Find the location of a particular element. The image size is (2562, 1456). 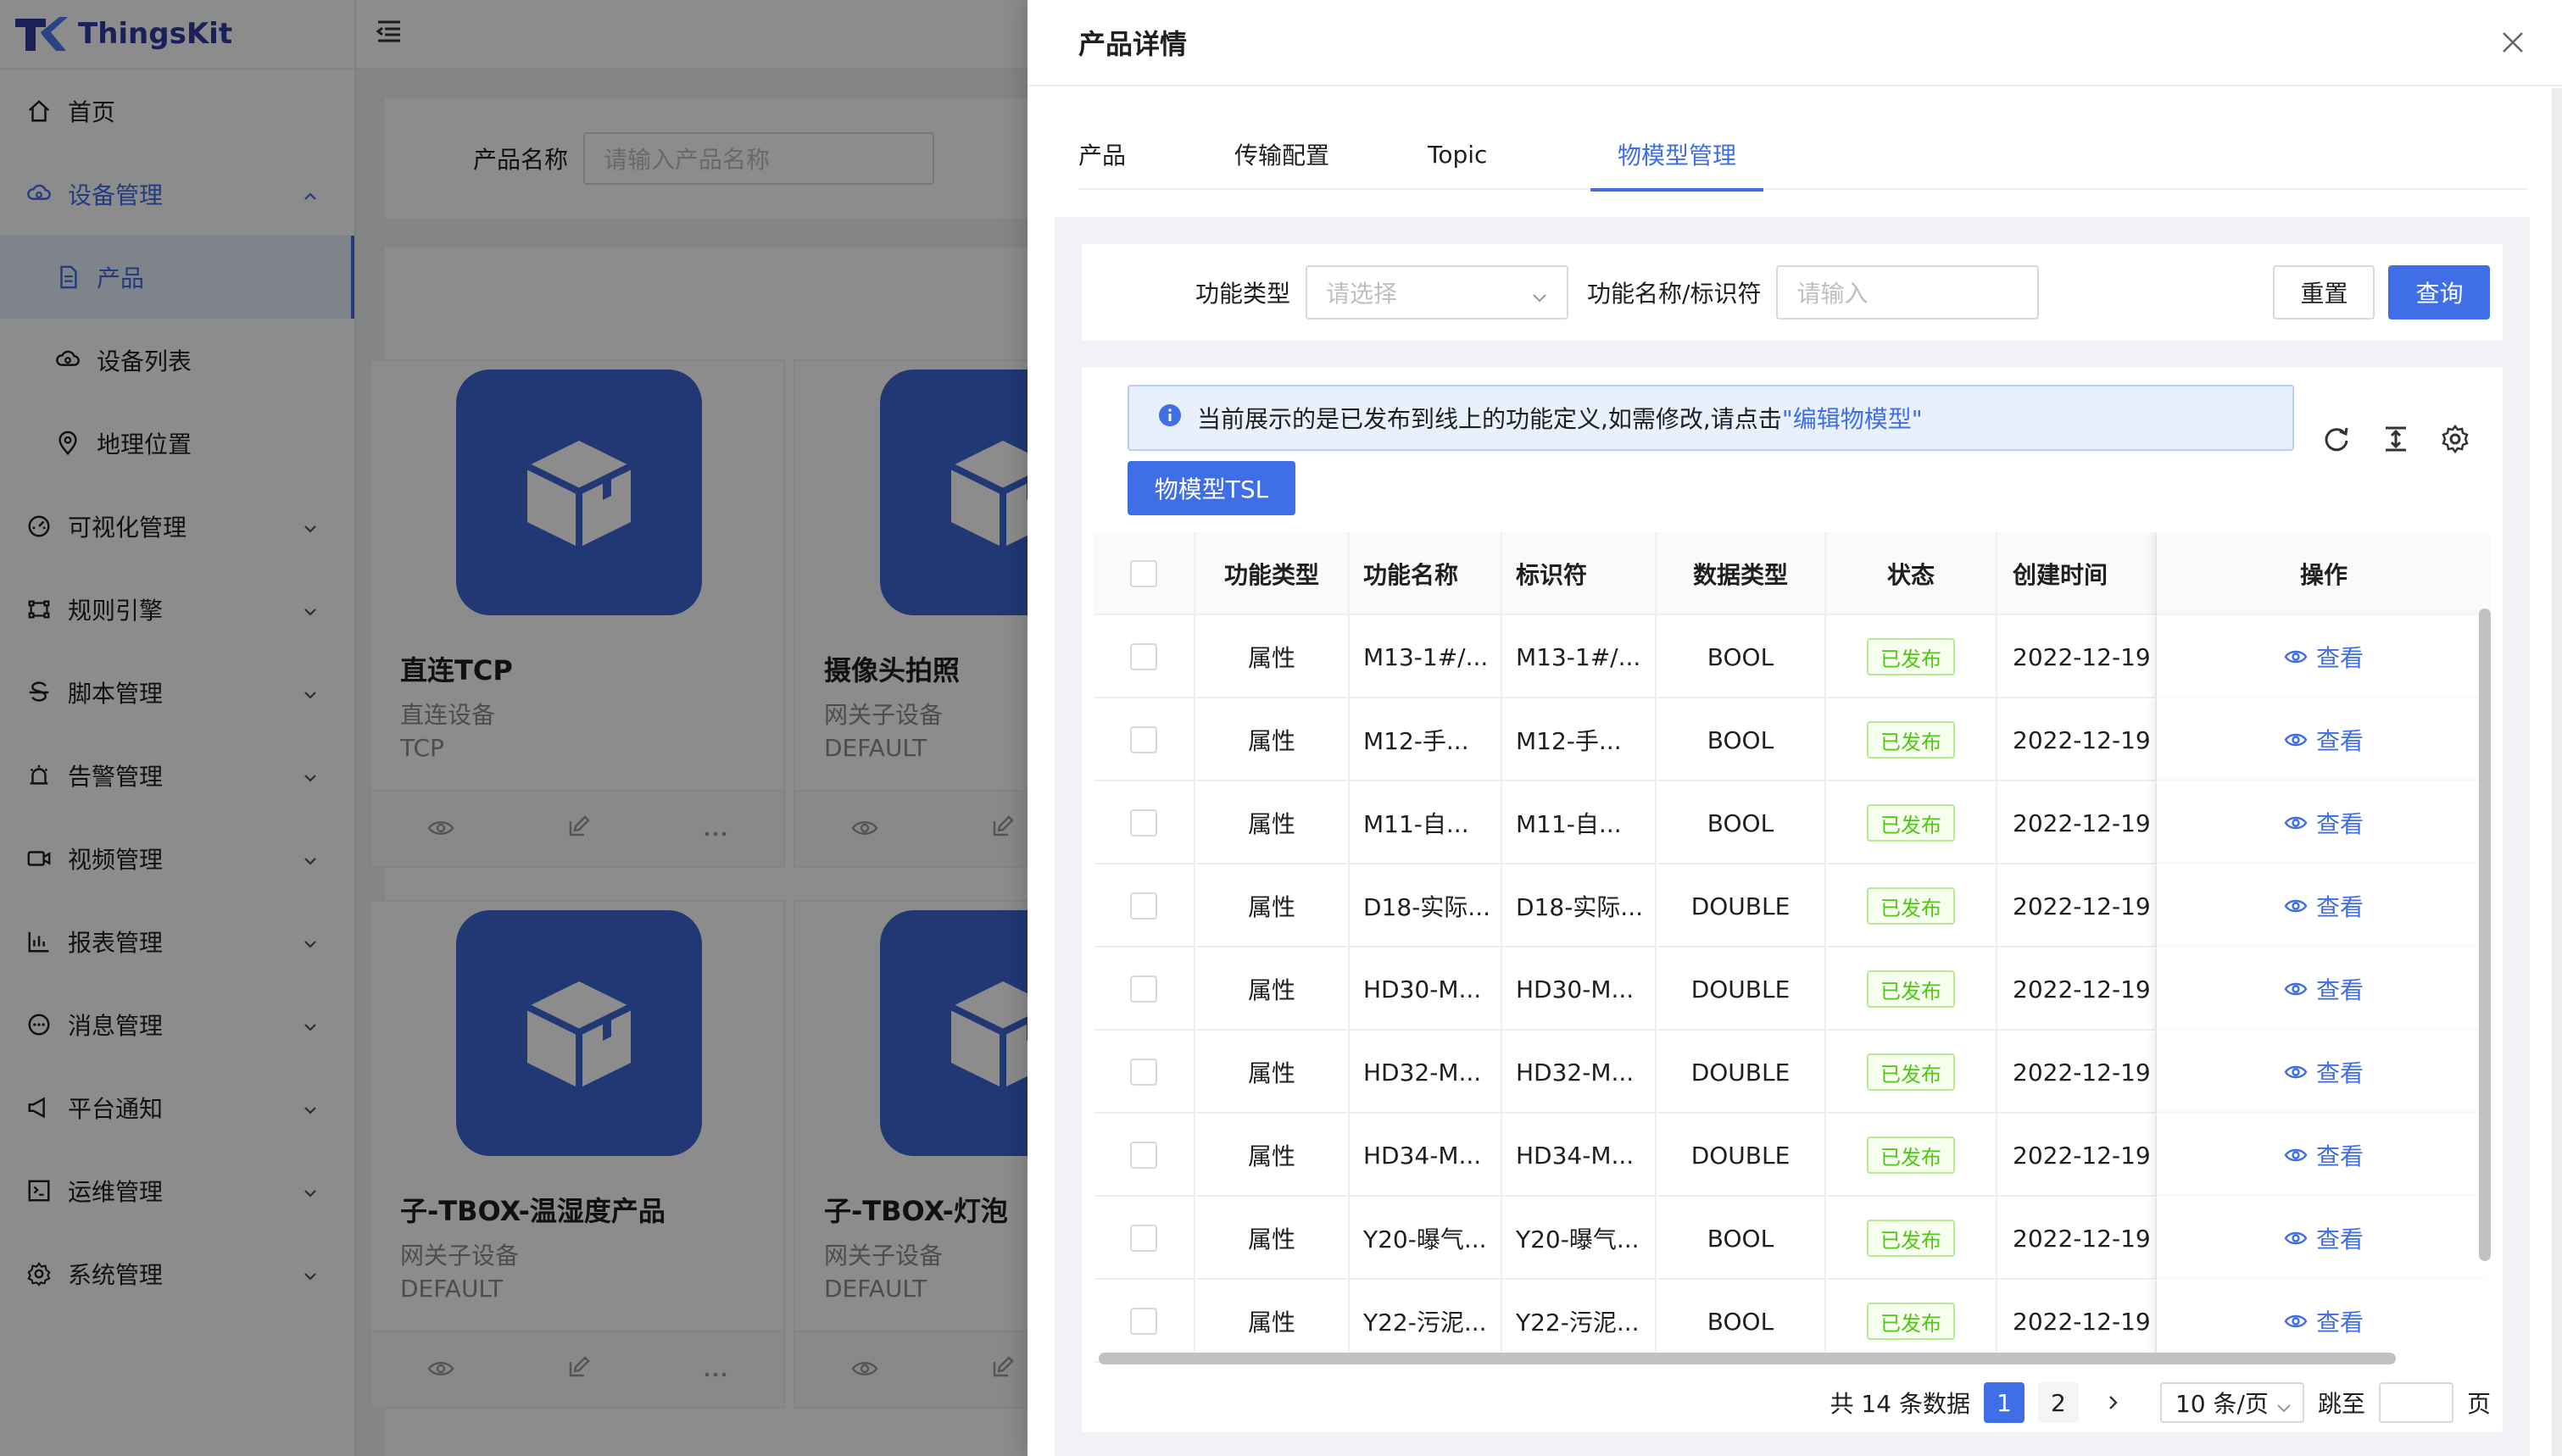

total-count: 共 14 条数据 is located at coordinates (1900, 1404).